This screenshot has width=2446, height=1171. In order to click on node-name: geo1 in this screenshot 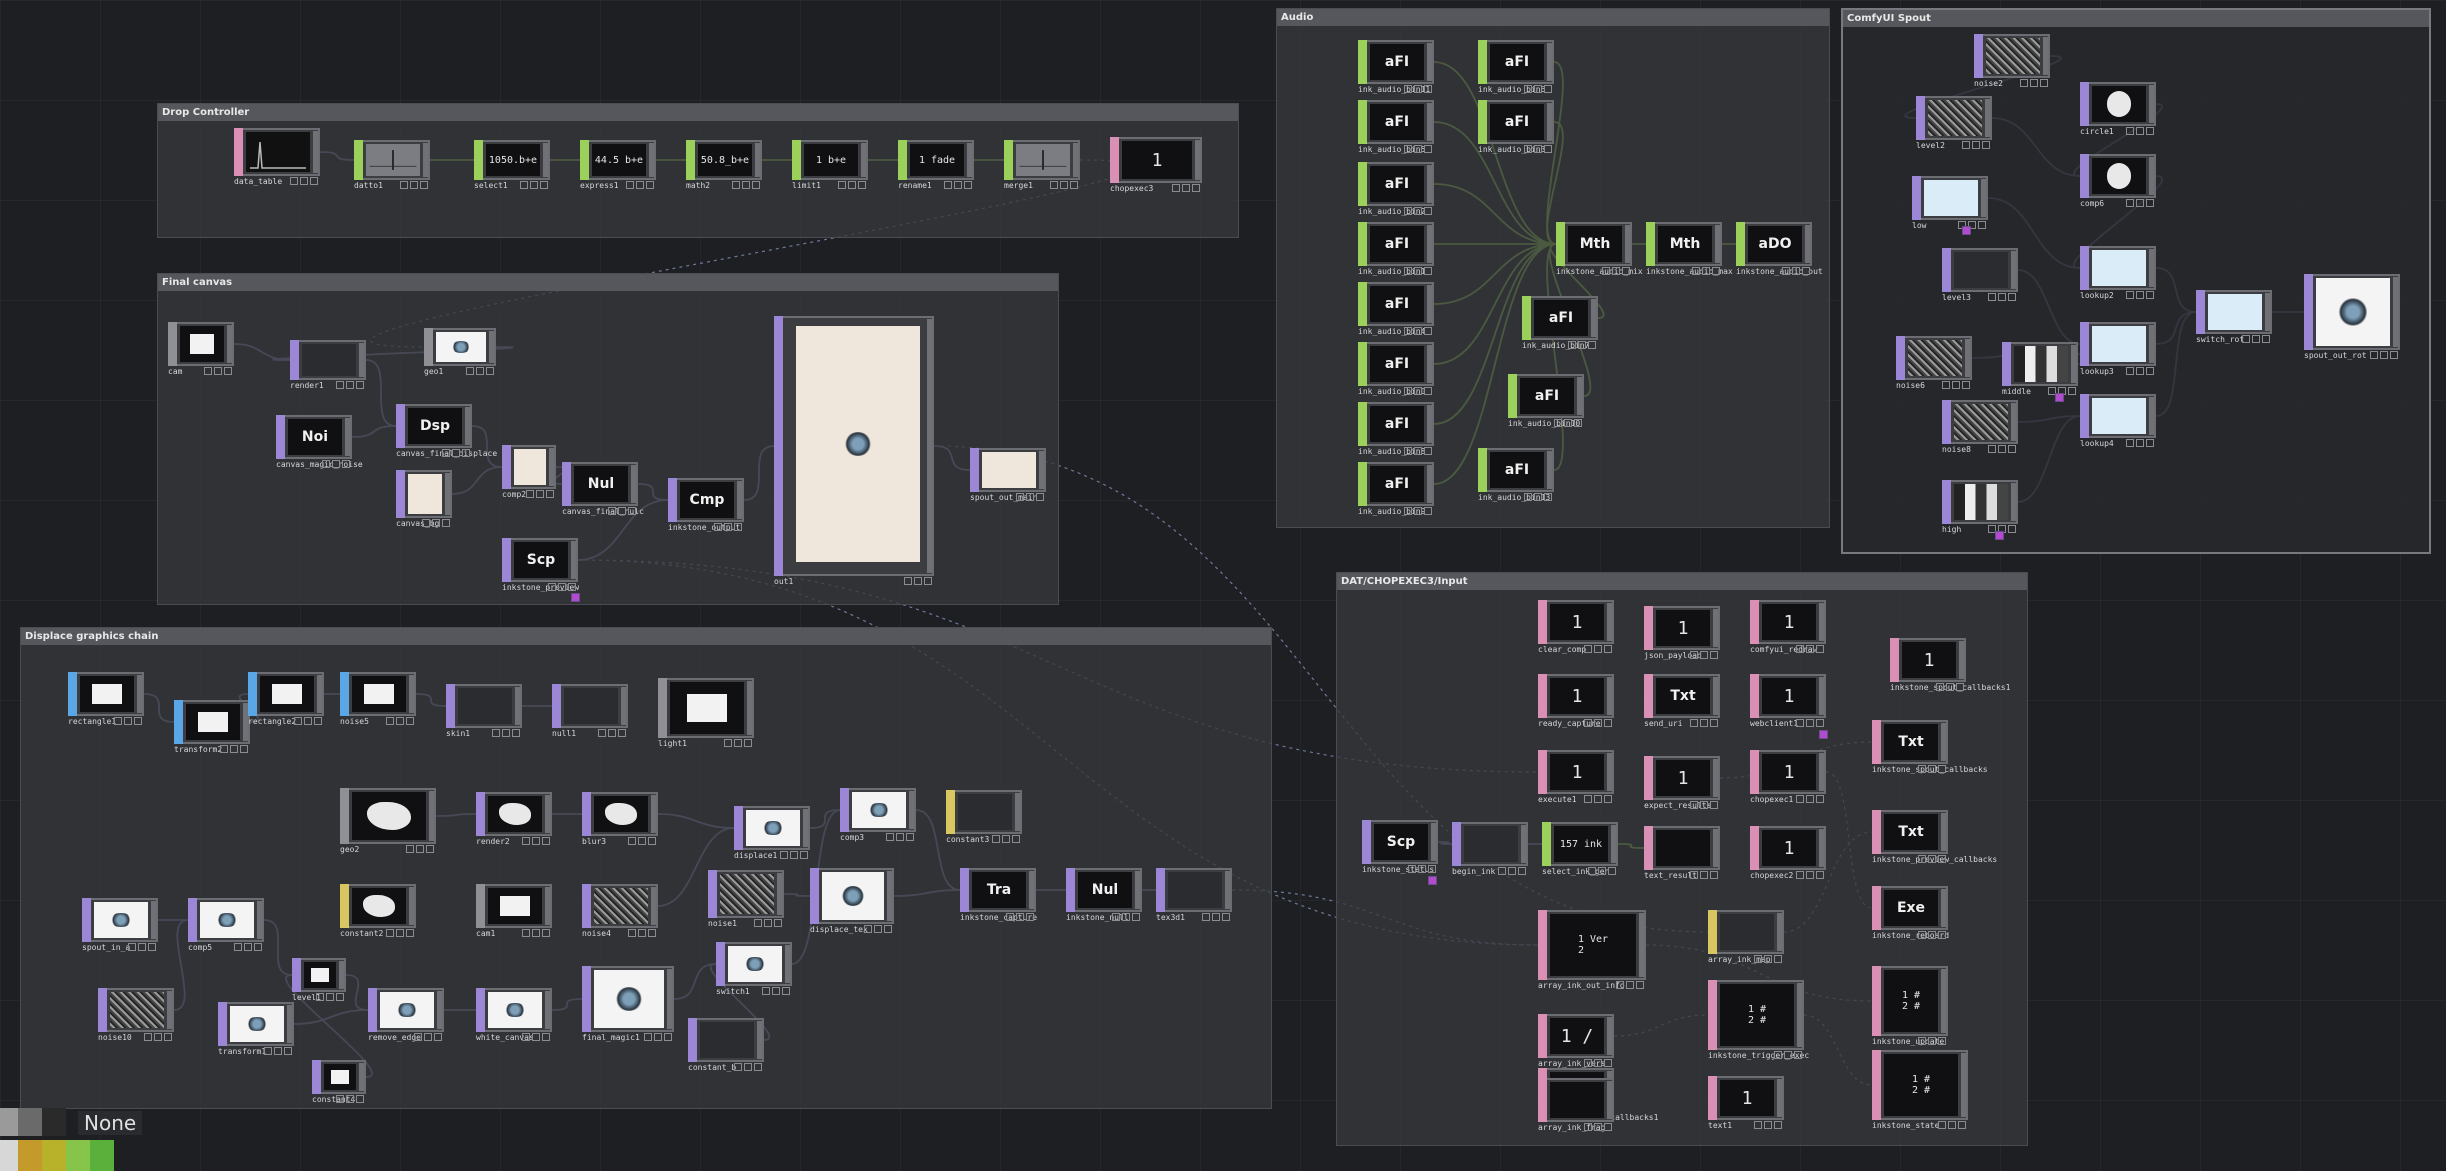, I will do `click(433, 371)`.